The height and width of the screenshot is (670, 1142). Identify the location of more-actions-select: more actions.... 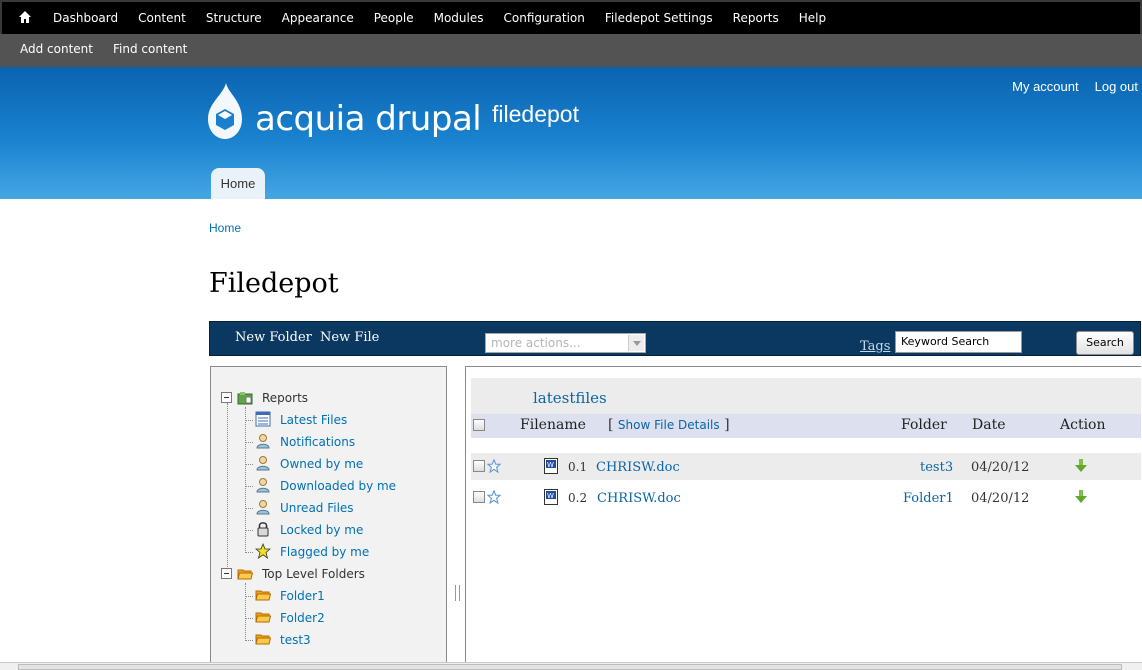
(565, 343).